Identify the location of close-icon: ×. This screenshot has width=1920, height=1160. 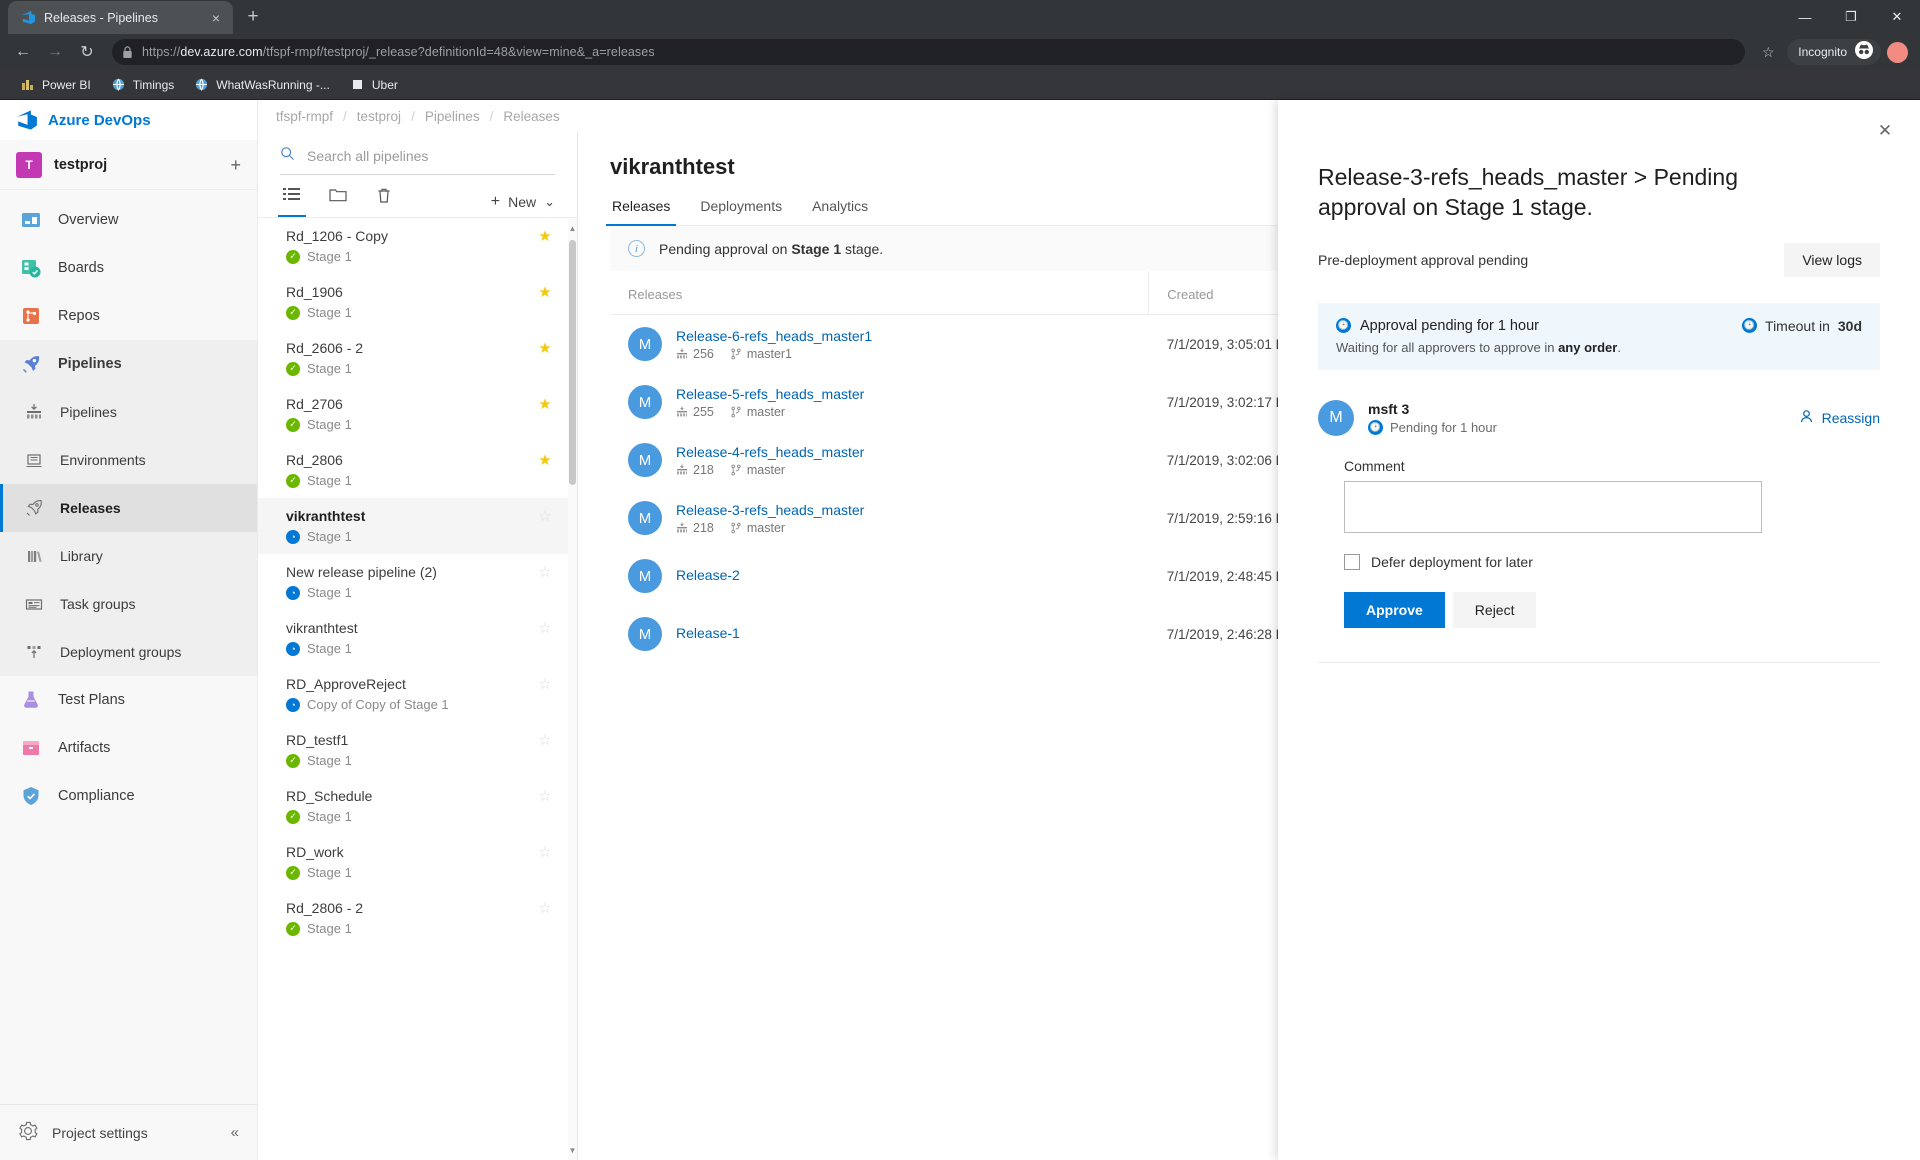
(216, 18).